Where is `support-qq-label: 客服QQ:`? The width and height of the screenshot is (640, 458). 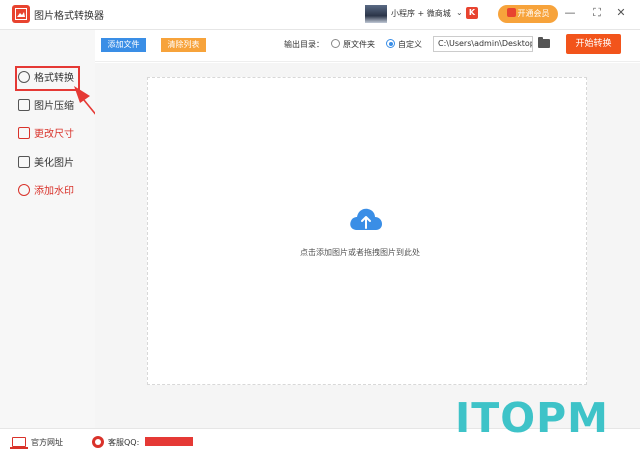 support-qq-label: 客服QQ: is located at coordinates (123, 442).